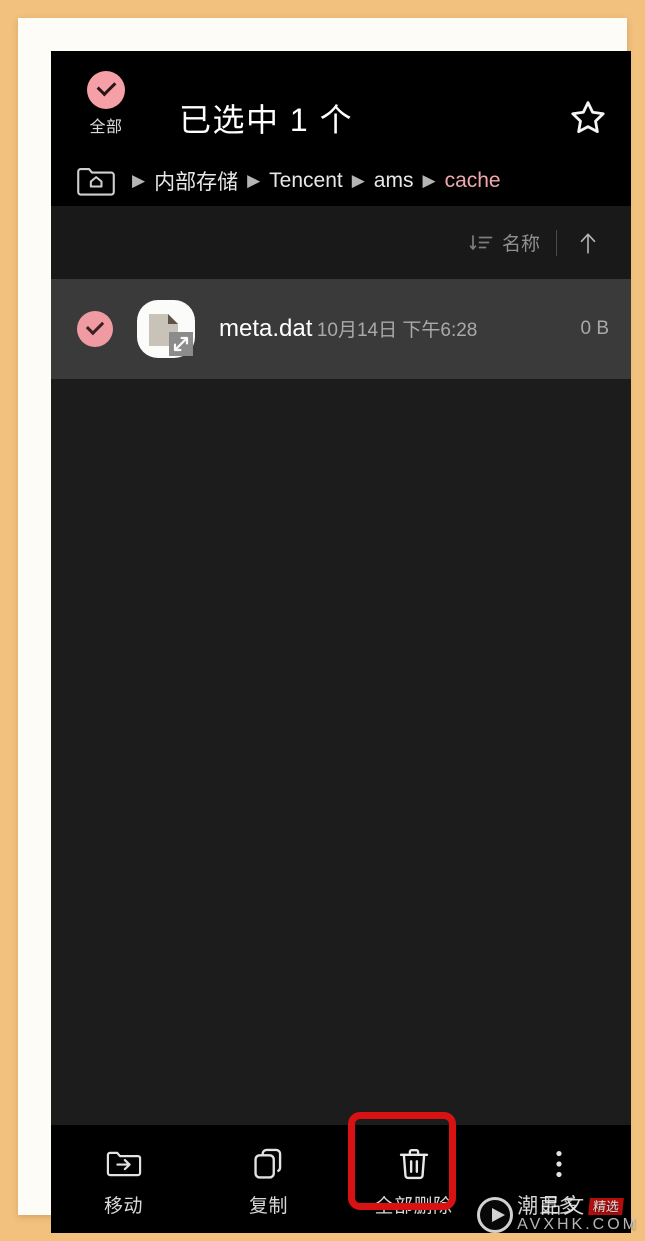 This screenshot has width=645, height=1241. I want to click on breadcrumb: ▶ 内部存储 ▶ Tencent ▶ ams ▶ cache, so click(348, 181).